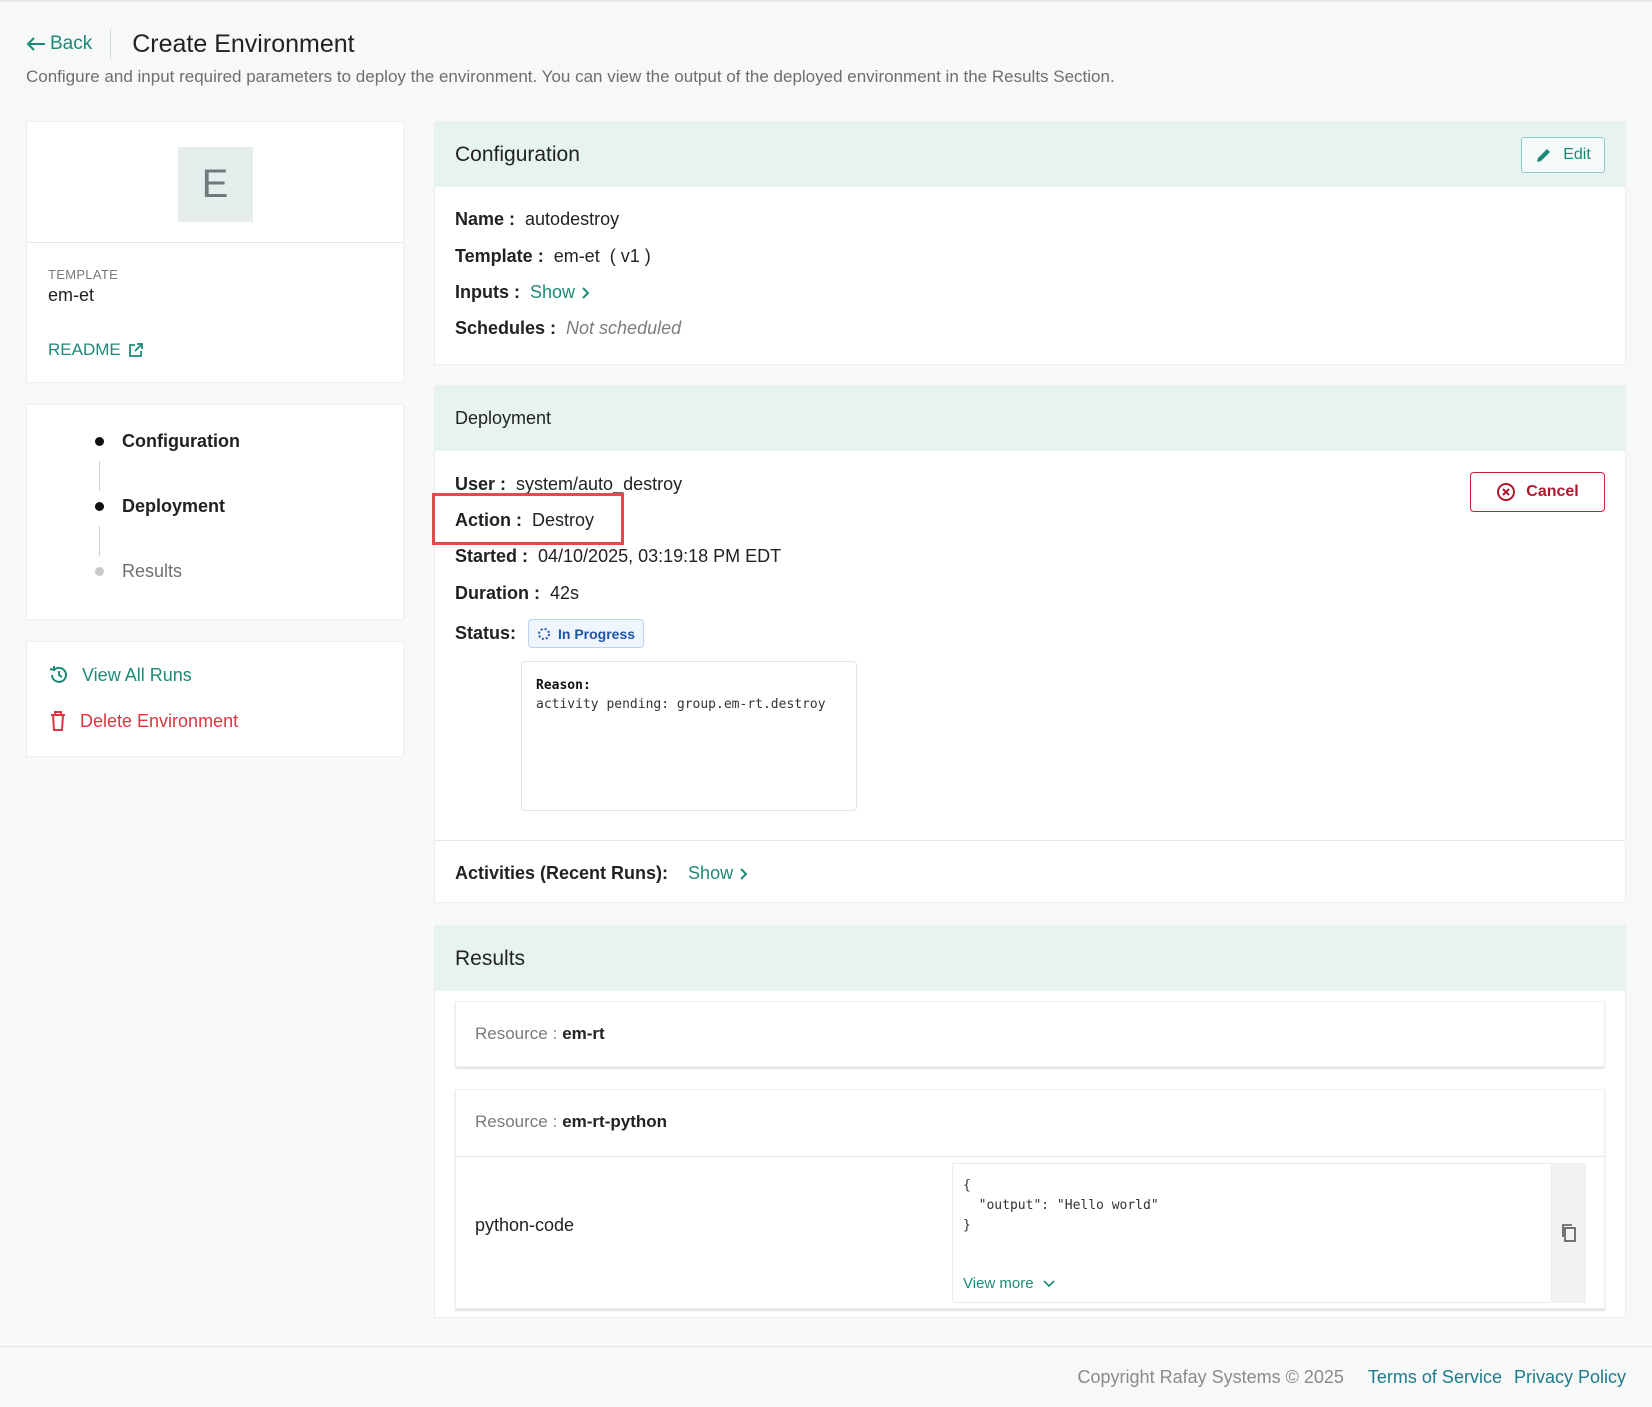 This screenshot has height=1407, width=1652. I want to click on resource-name: em-rt-python, so click(615, 1121).